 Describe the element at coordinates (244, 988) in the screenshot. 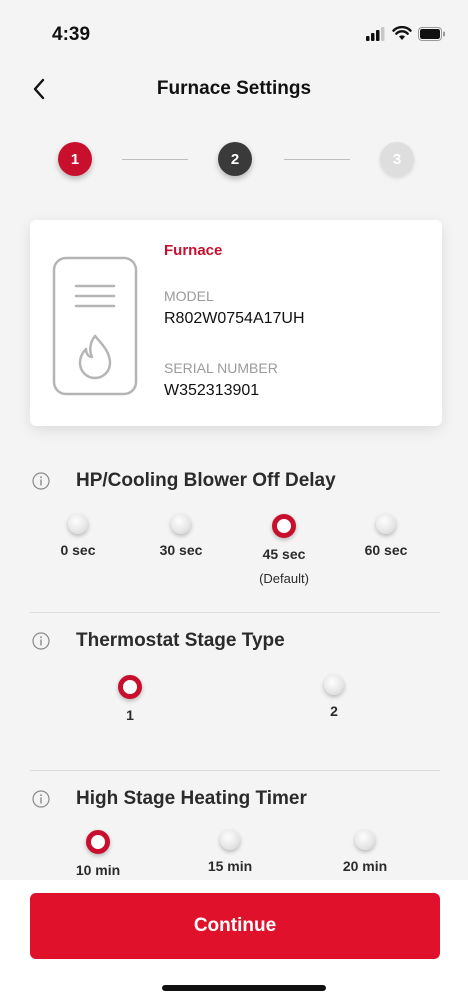

I see `home-indicator` at that location.